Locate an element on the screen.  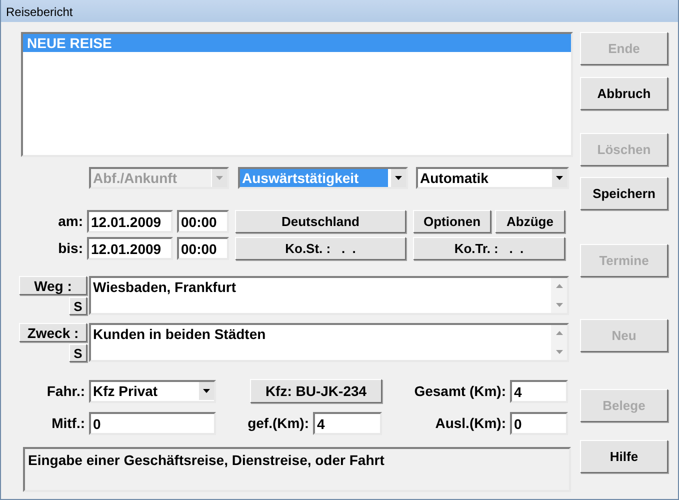
text-area: Wiesbaden, Frankfurt is located at coordinates (329, 295).